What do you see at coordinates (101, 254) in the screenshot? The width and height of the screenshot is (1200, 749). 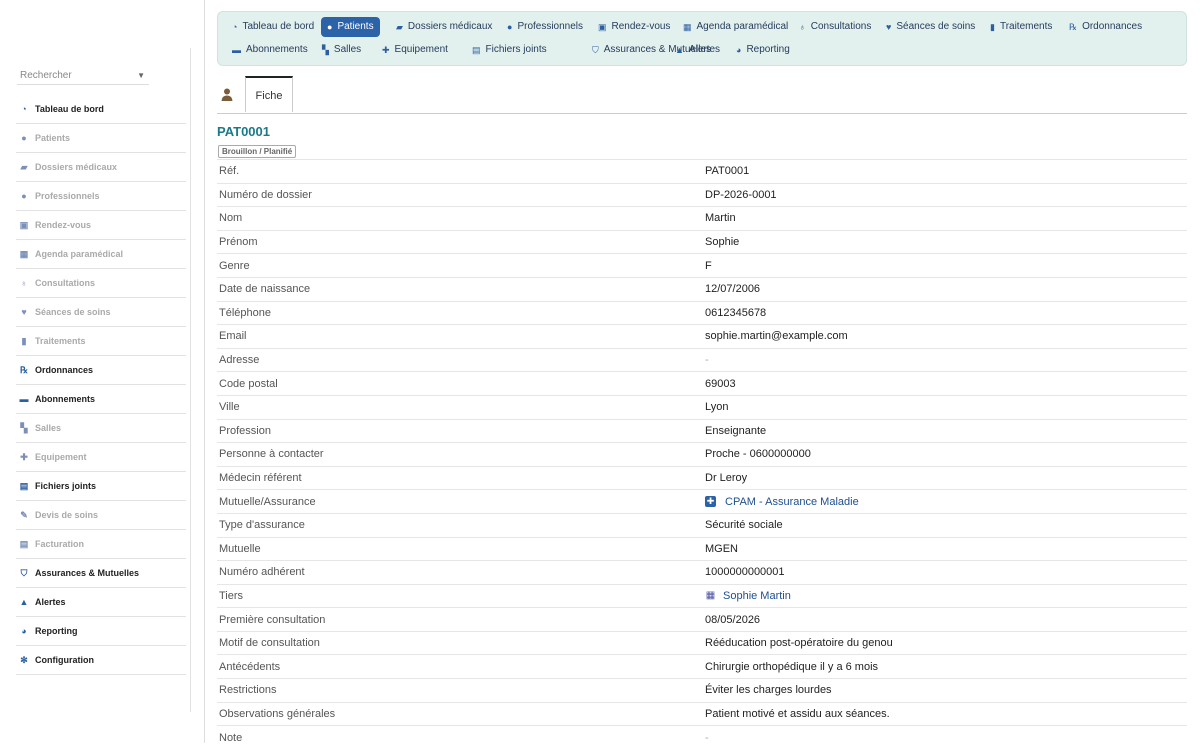 I see `sidebar-item-5: ▦ Agenda paramédical` at bounding box center [101, 254].